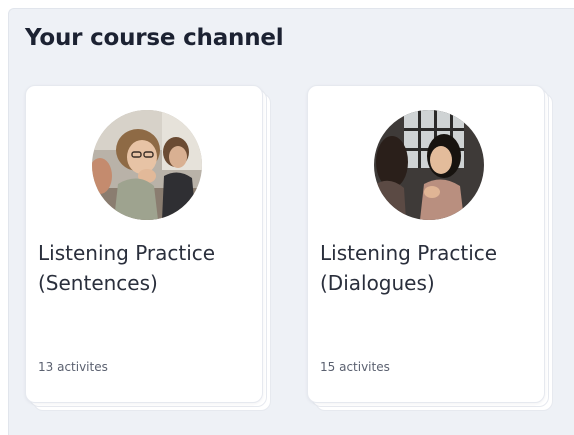  Describe the element at coordinates (73, 367) in the screenshot. I see `activities-count: 13 activites` at that location.